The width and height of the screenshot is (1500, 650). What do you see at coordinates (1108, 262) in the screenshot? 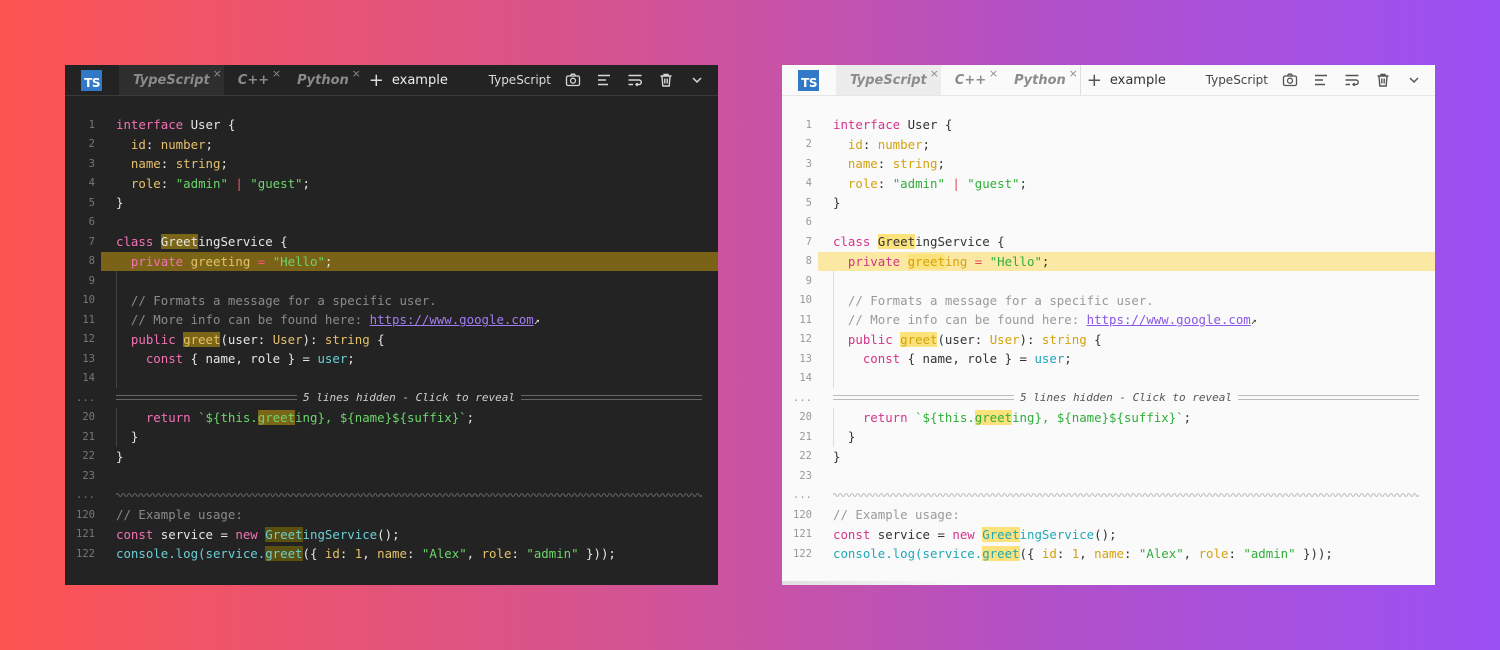
I see `code-line: 8 private greeting = "Hello";` at bounding box center [1108, 262].